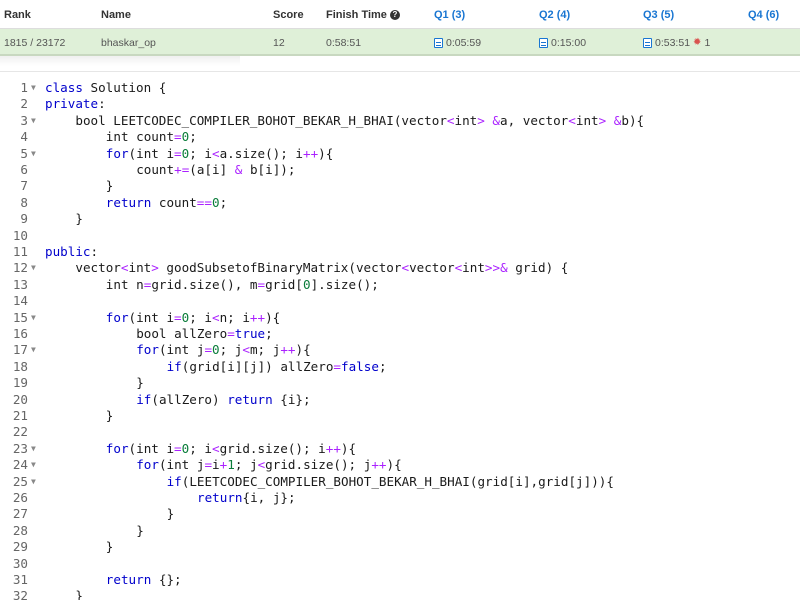 The image size is (800, 600). What do you see at coordinates (400, 104) in the screenshot?
I see `code-line: 2 private:` at bounding box center [400, 104].